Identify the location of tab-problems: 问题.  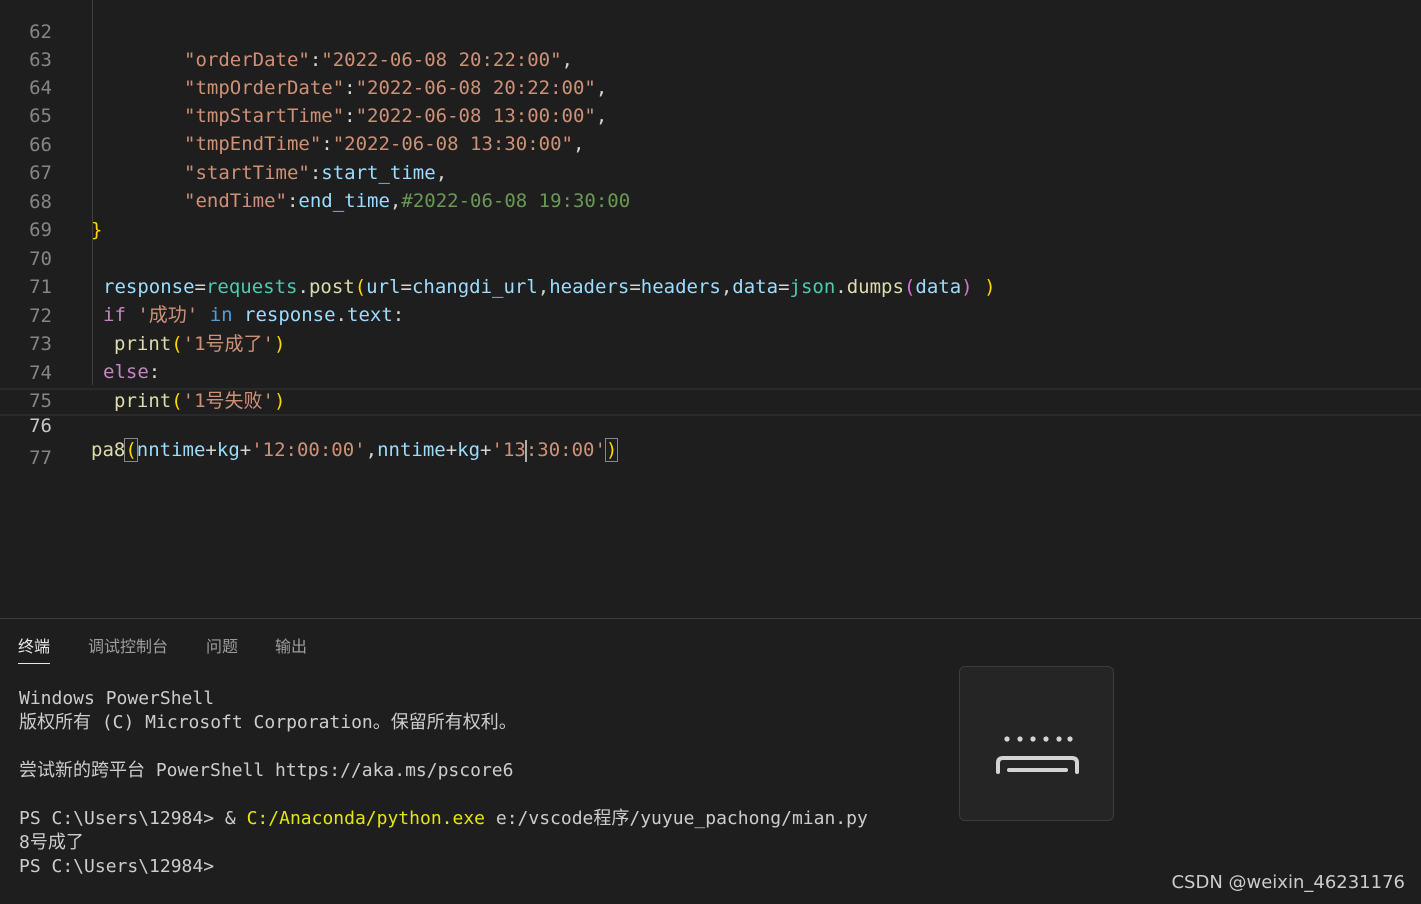
(222, 648).